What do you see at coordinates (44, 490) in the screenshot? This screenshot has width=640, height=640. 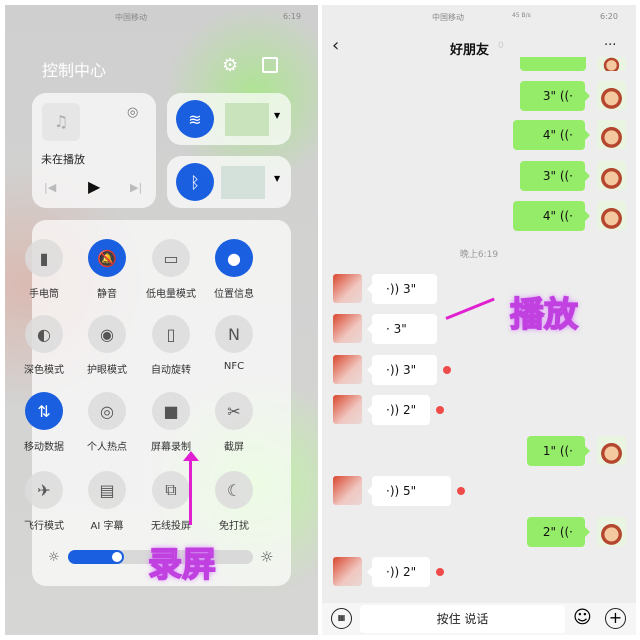 I see `airplane-icon: ✈` at bounding box center [44, 490].